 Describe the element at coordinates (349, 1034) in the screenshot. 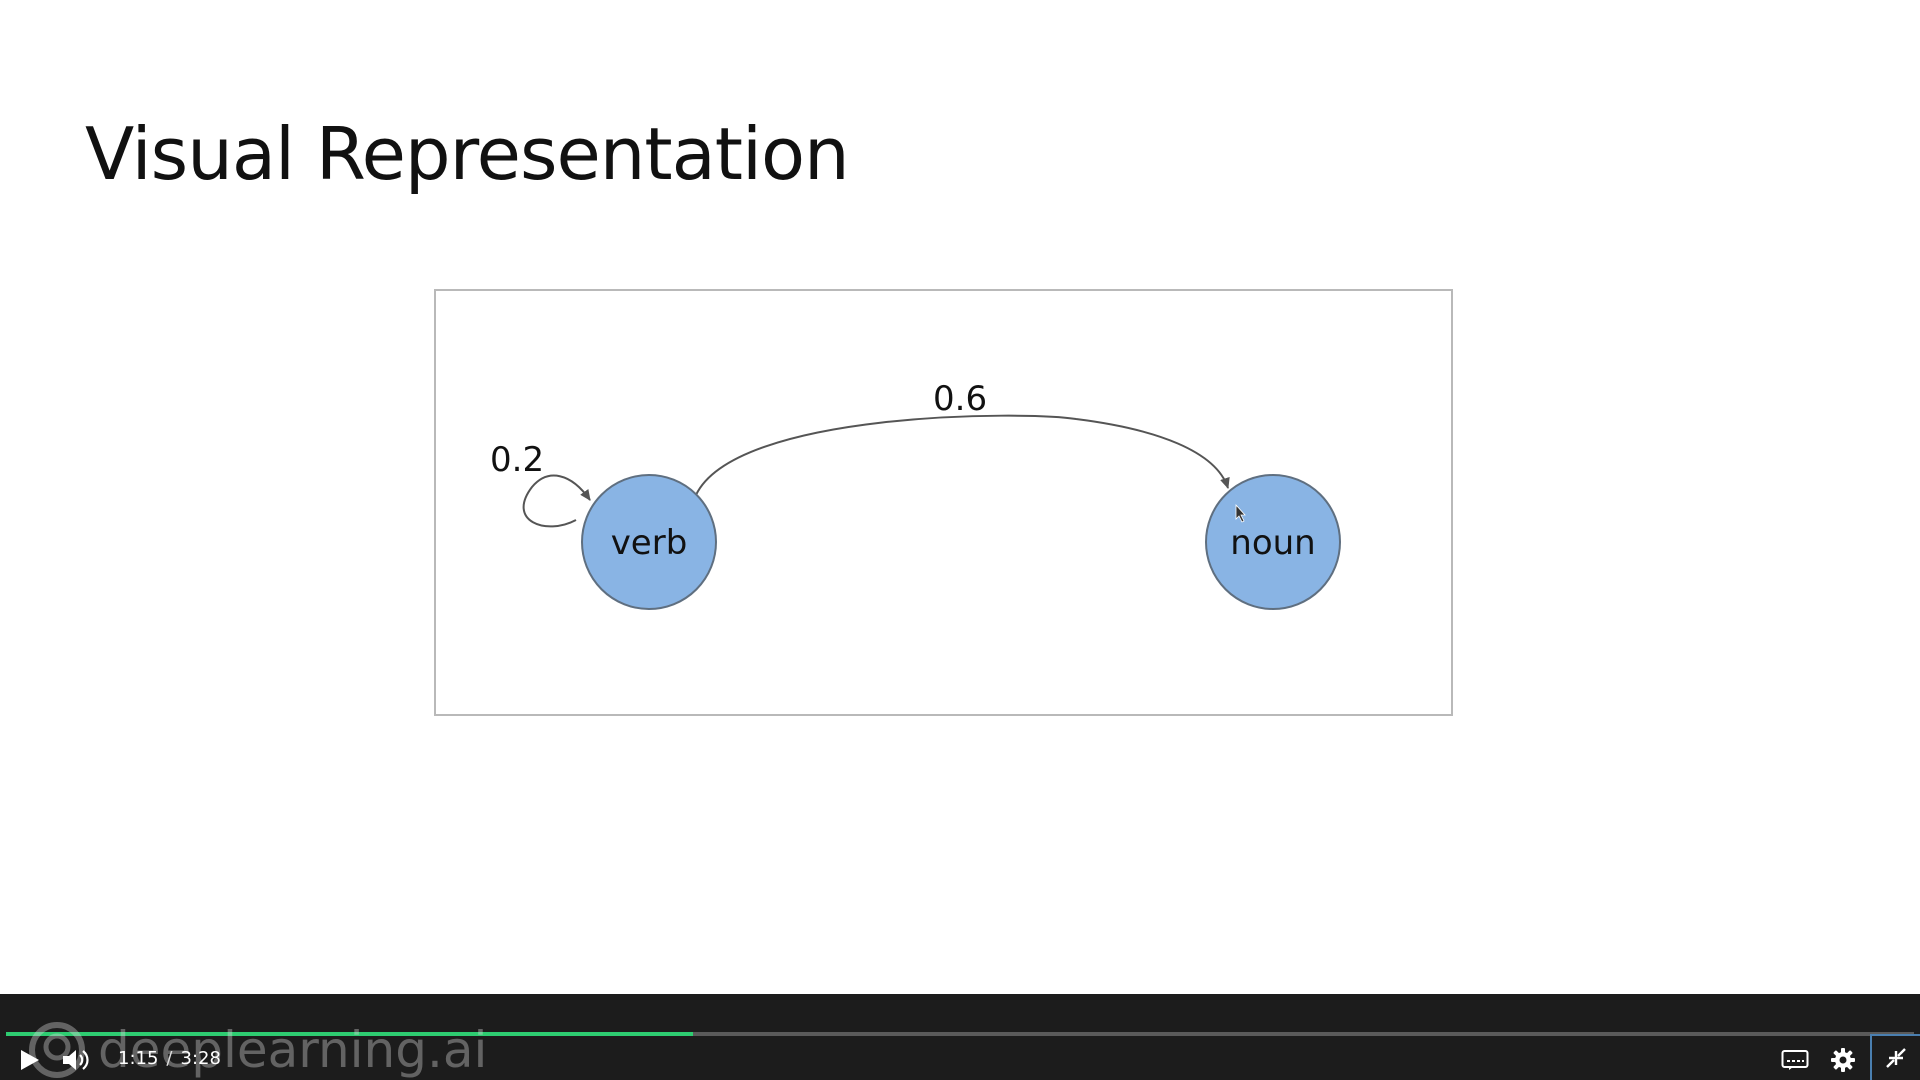

I see `progress-bar-fill` at that location.